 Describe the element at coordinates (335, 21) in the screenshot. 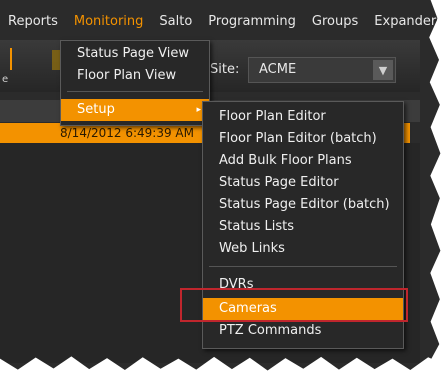

I see `menu-groups: Groups` at that location.